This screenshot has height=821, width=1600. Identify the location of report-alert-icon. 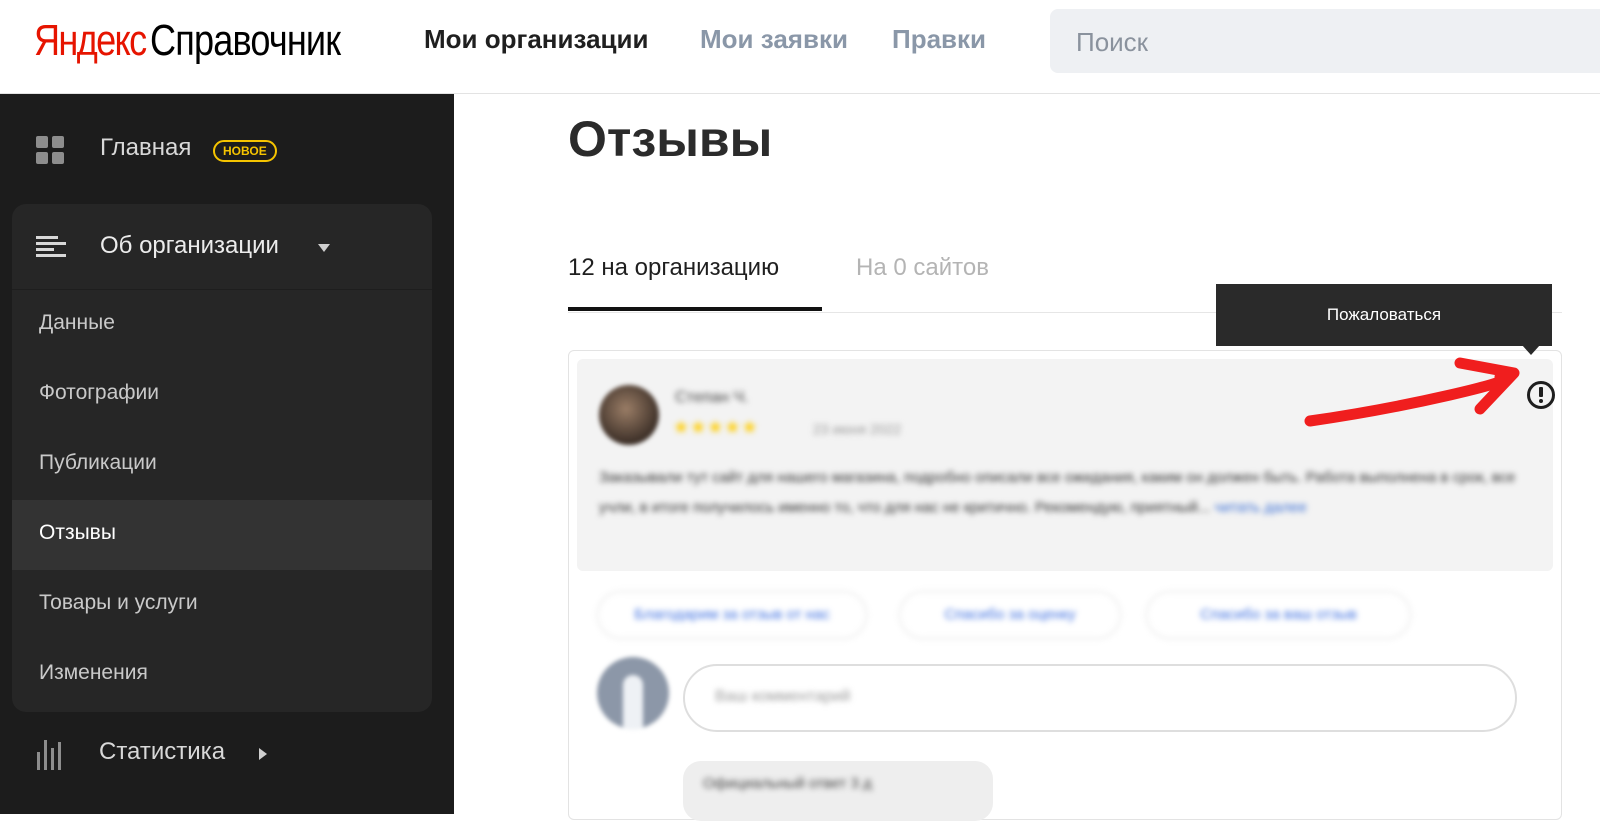
(1541, 395).